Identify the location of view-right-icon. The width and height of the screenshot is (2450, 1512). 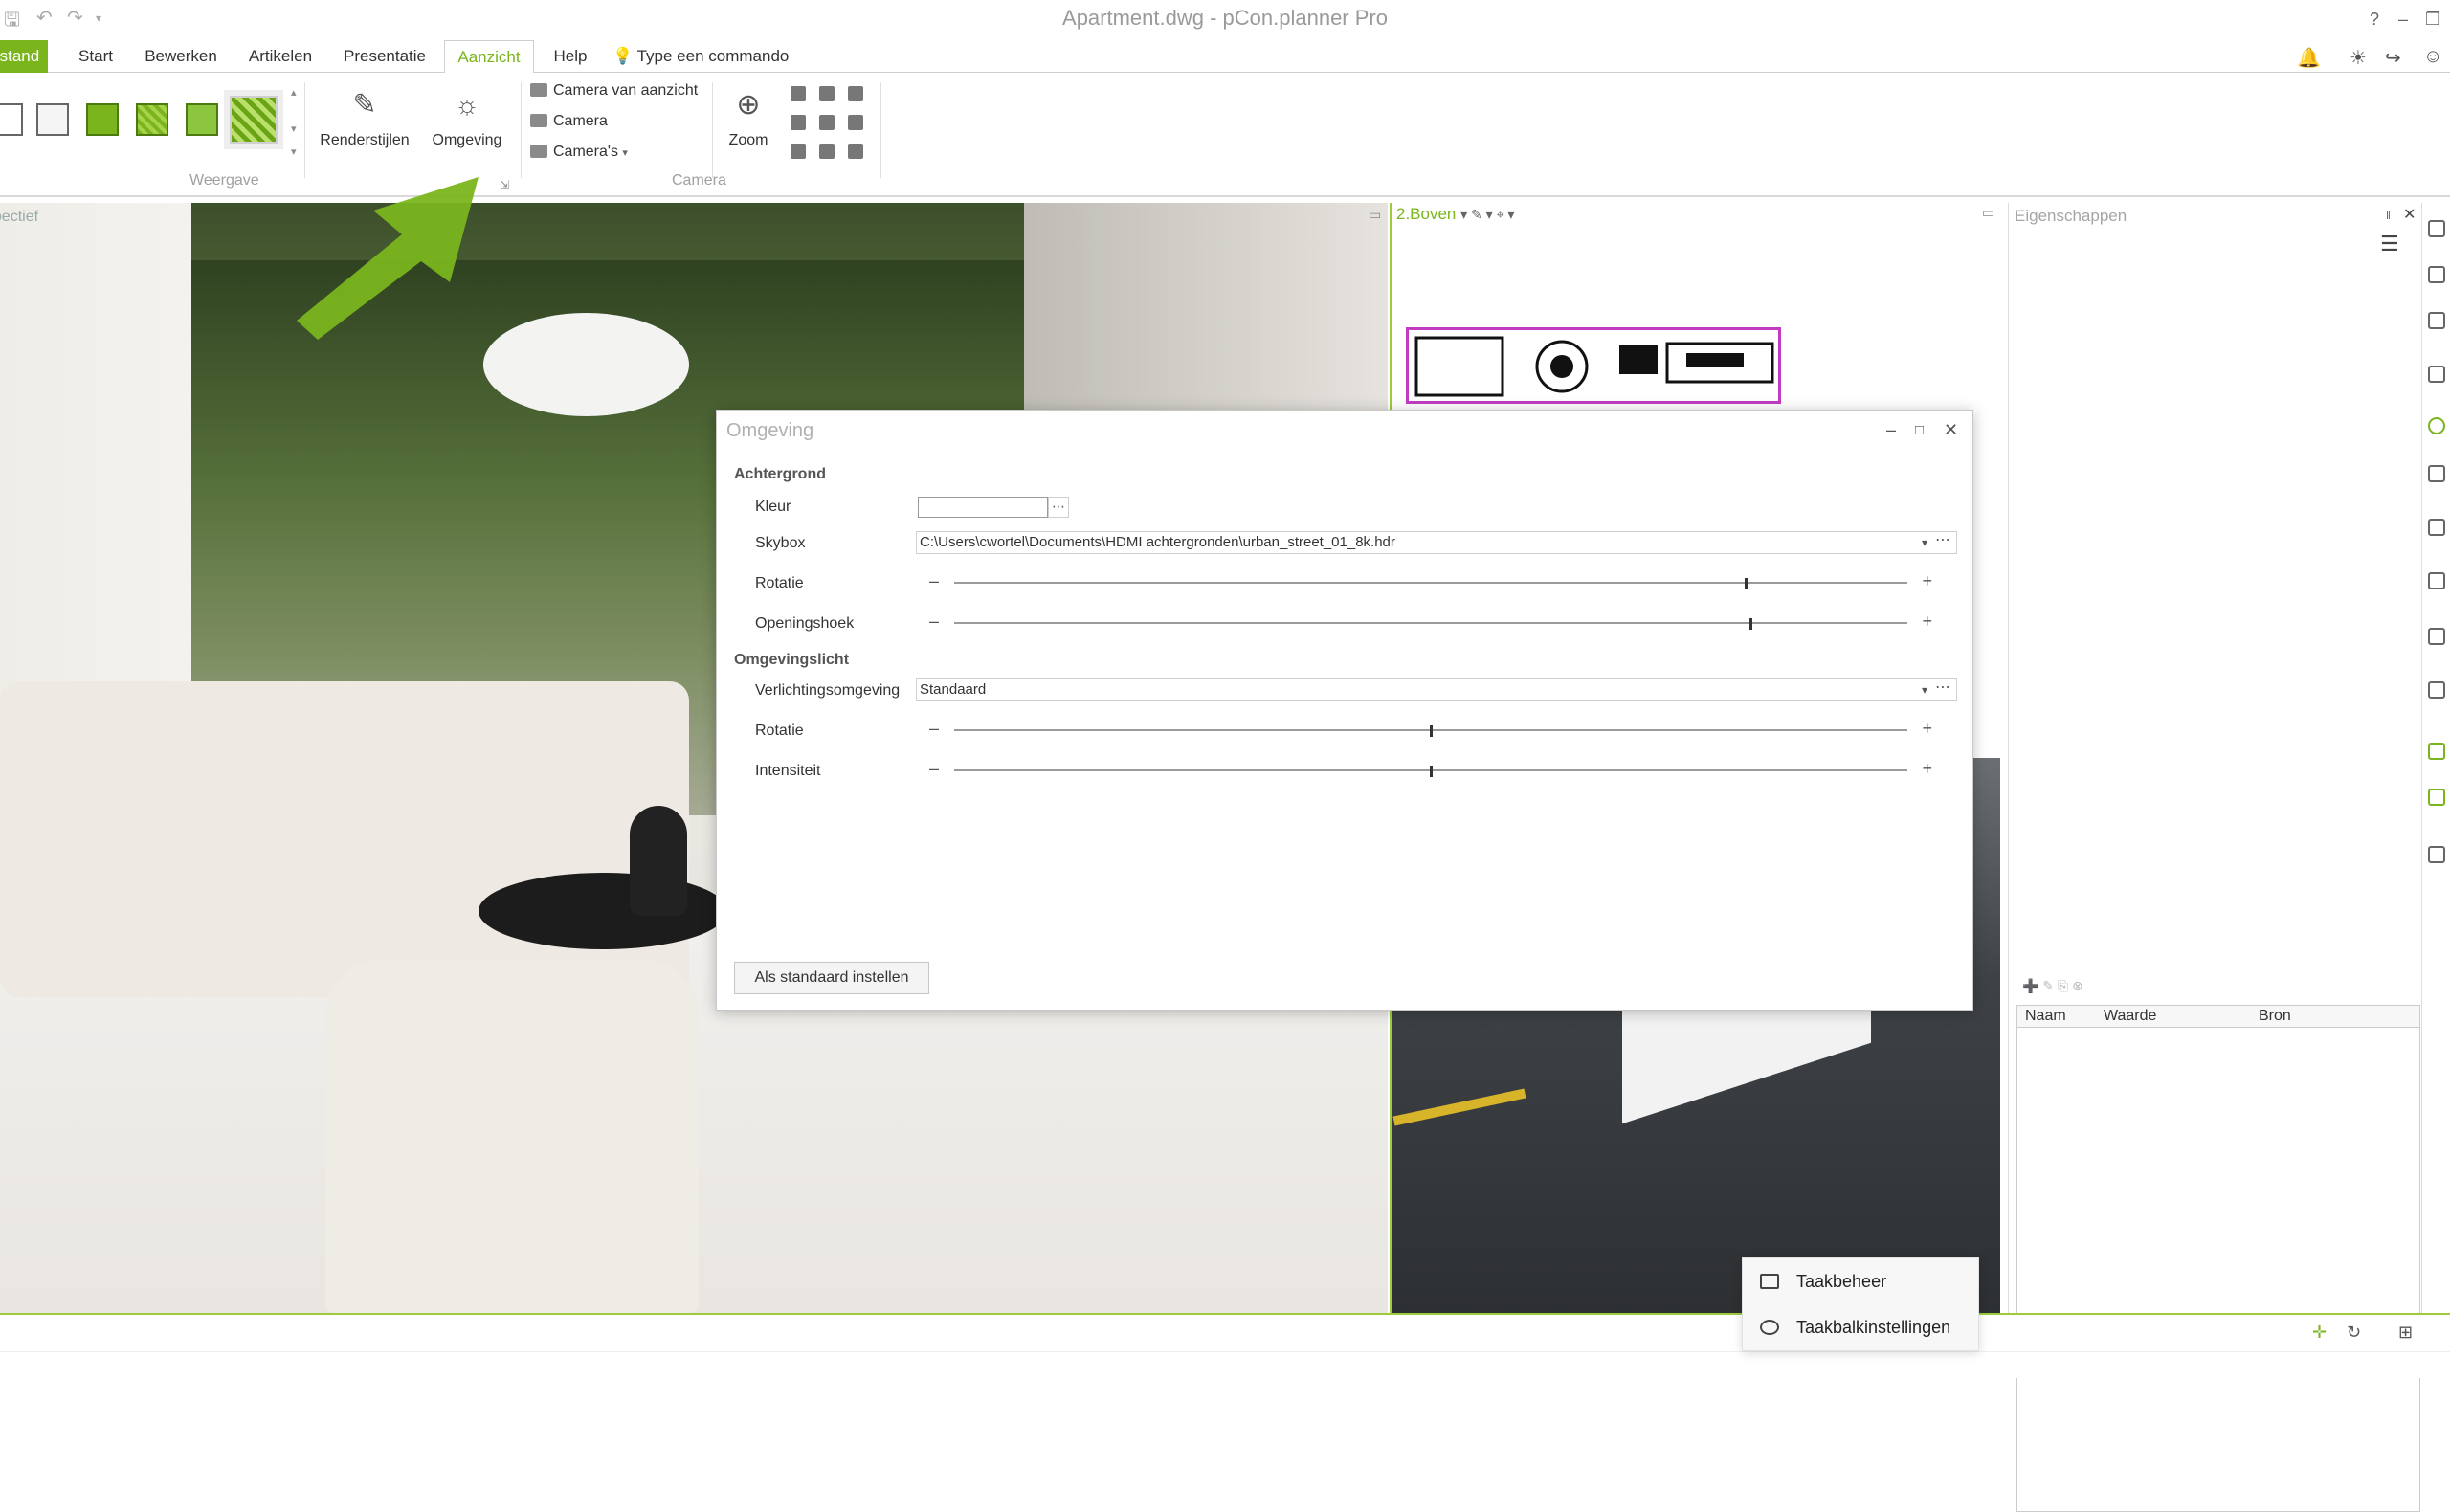
(856, 122).